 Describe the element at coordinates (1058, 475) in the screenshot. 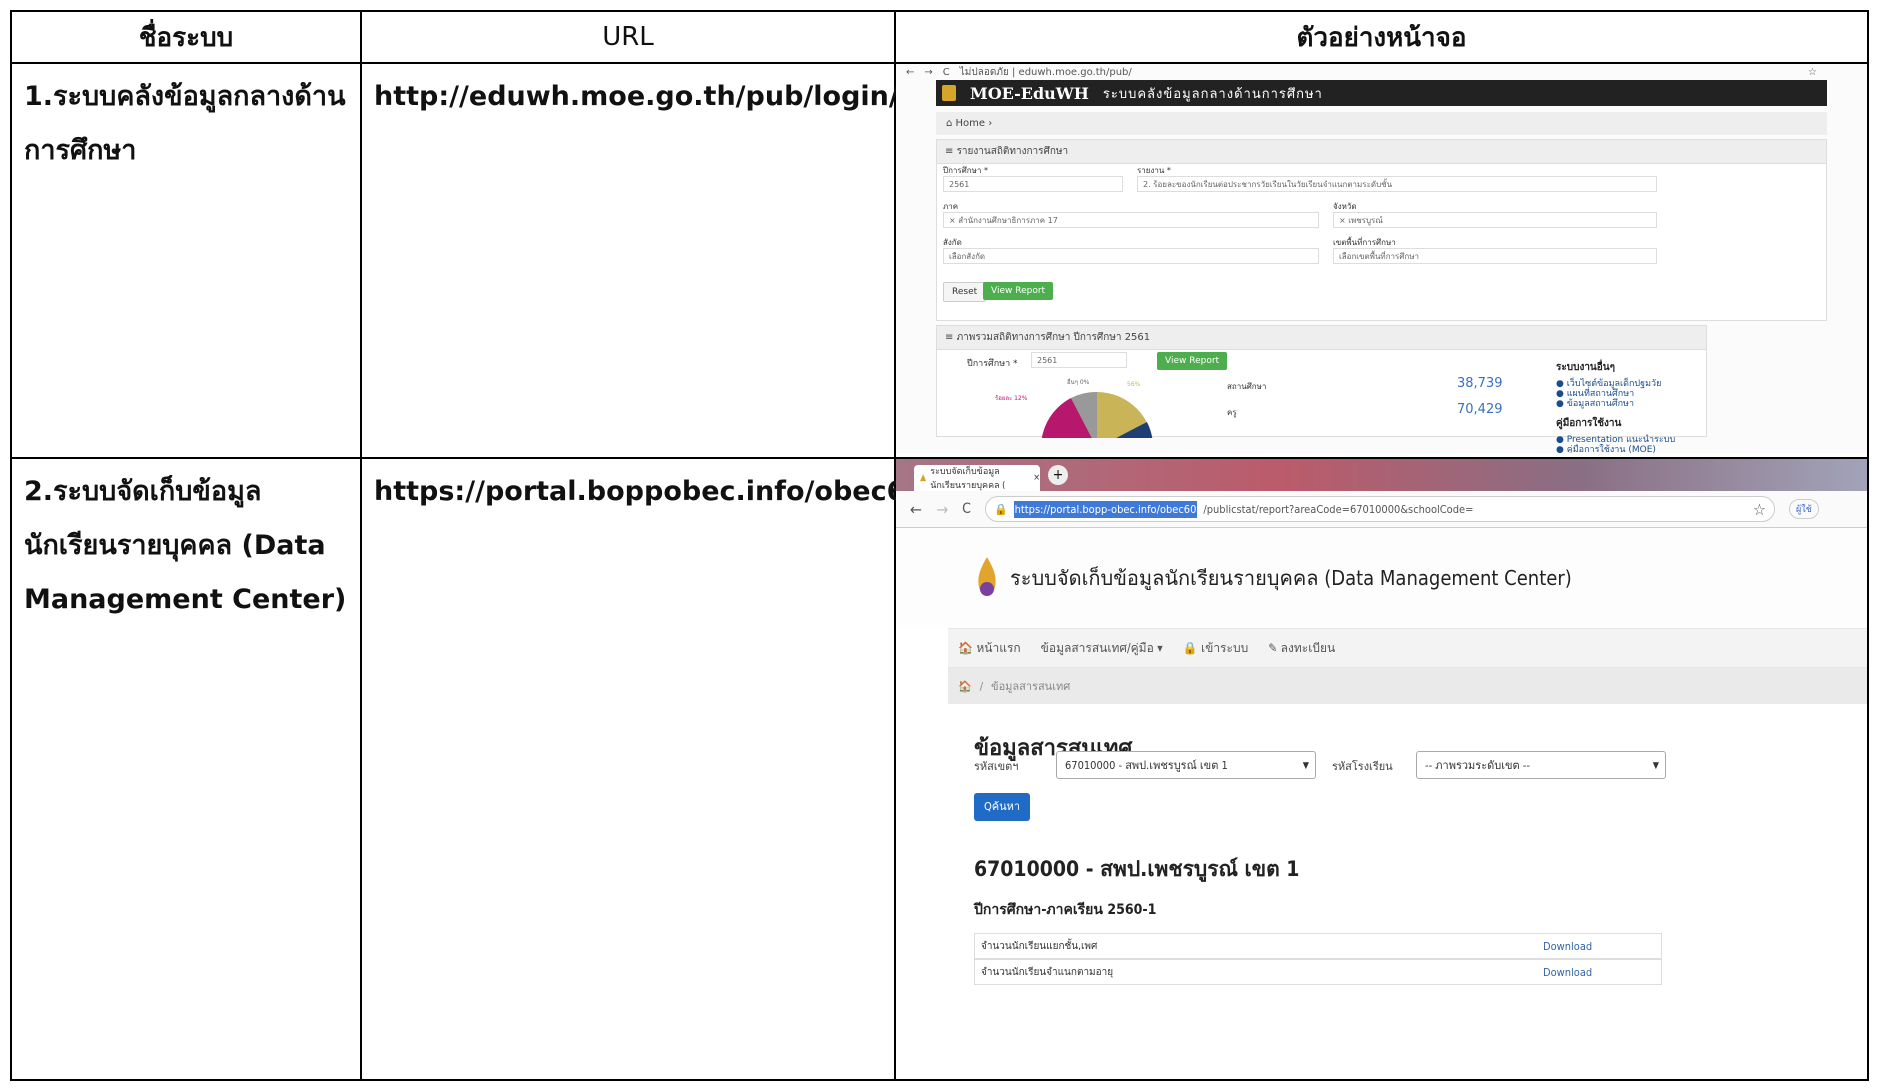

I see `new-tab-icon: +` at that location.